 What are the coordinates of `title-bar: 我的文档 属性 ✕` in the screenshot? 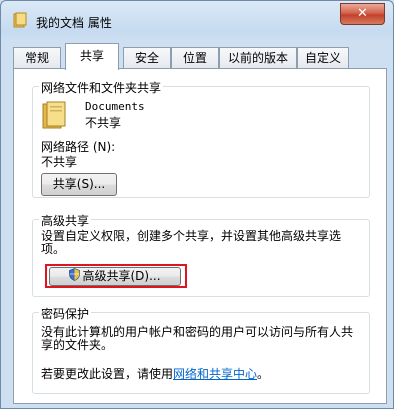 It's located at (197, 21).